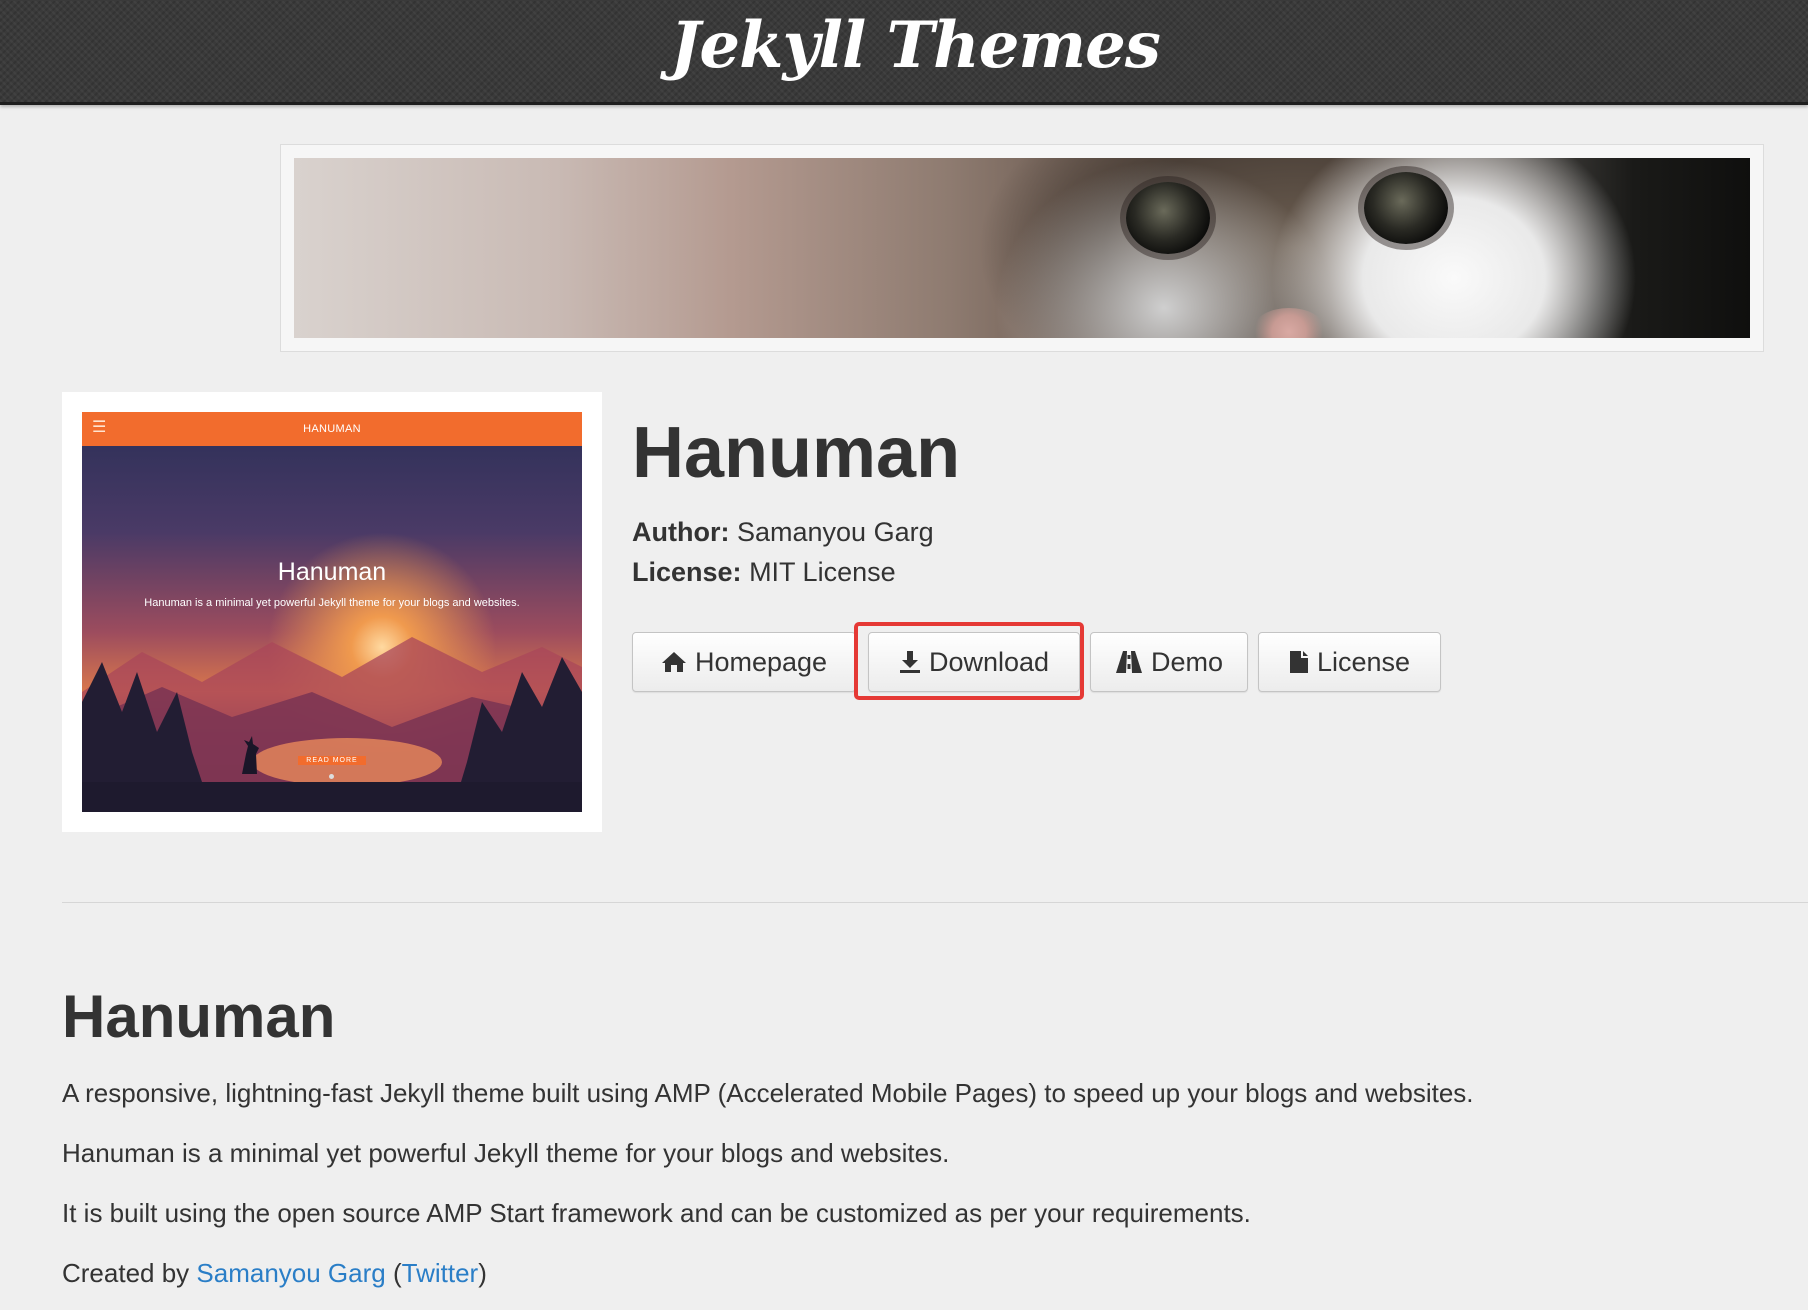  I want to click on homepage-button-label: Homepage, so click(761, 661).